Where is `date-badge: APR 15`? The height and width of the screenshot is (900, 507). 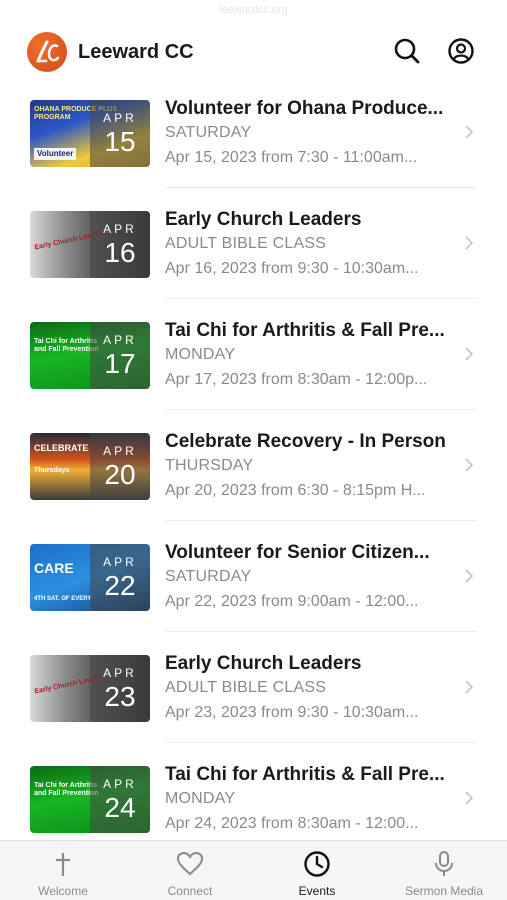
date-badge: APR 15 is located at coordinates (120, 133).